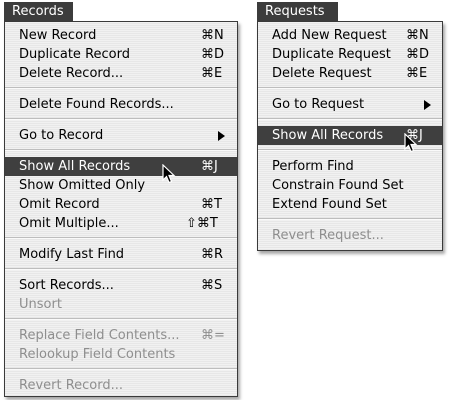  I want to click on menu-item-go-to-record: Go to Record, so click(121, 135).